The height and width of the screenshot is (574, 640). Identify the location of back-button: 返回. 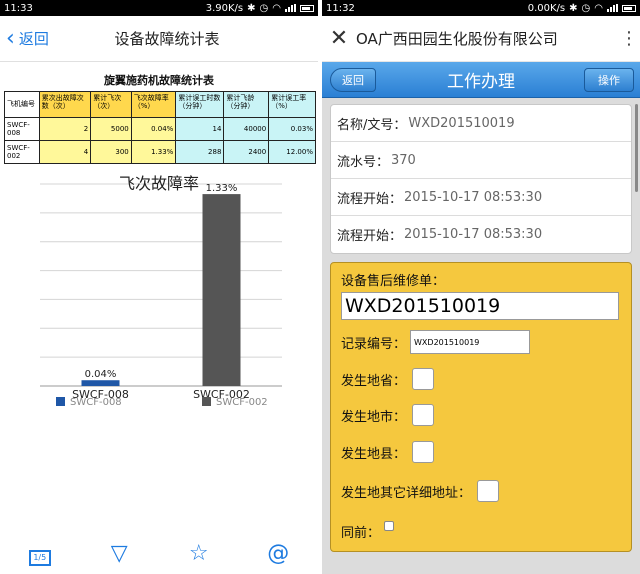
(353, 79).